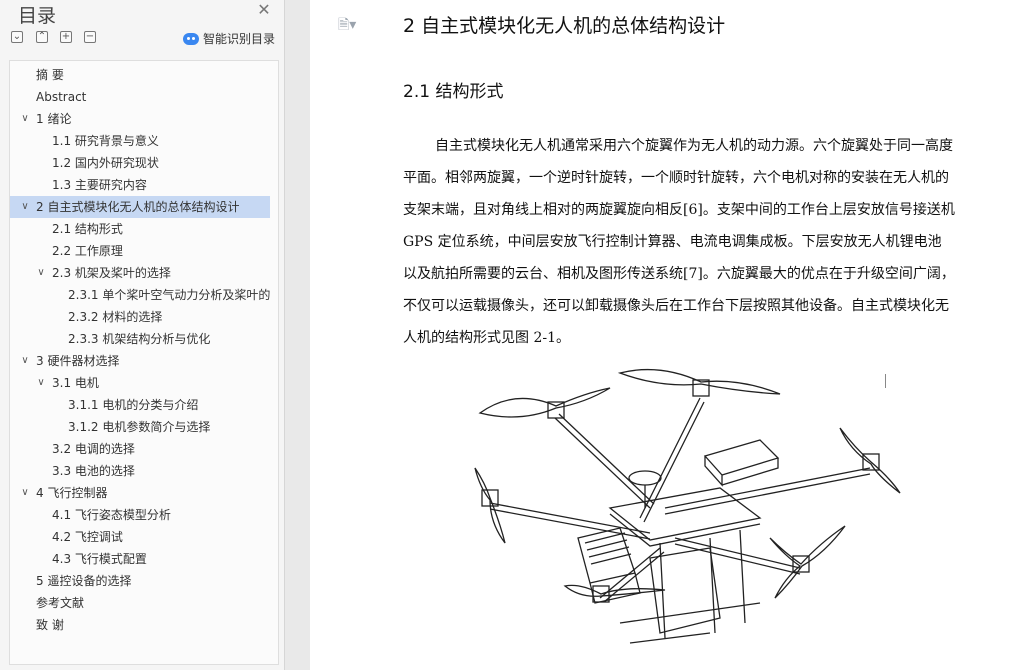 This screenshot has height=670, width=1015. What do you see at coordinates (133, 405) in the screenshot?
I see `toc-item-label: 3.1.1 电机的分类与介绍` at bounding box center [133, 405].